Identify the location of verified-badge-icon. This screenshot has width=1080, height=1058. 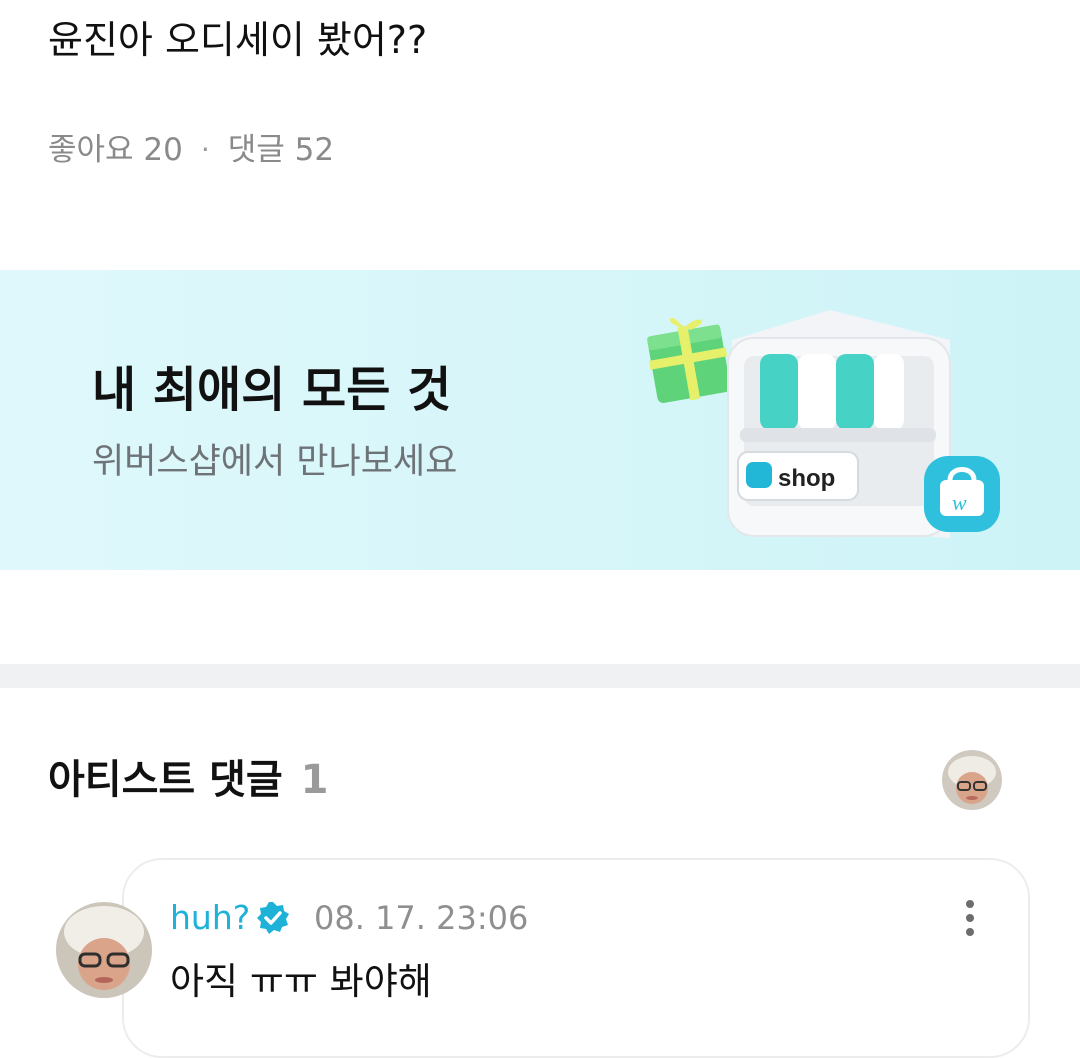
(273, 918).